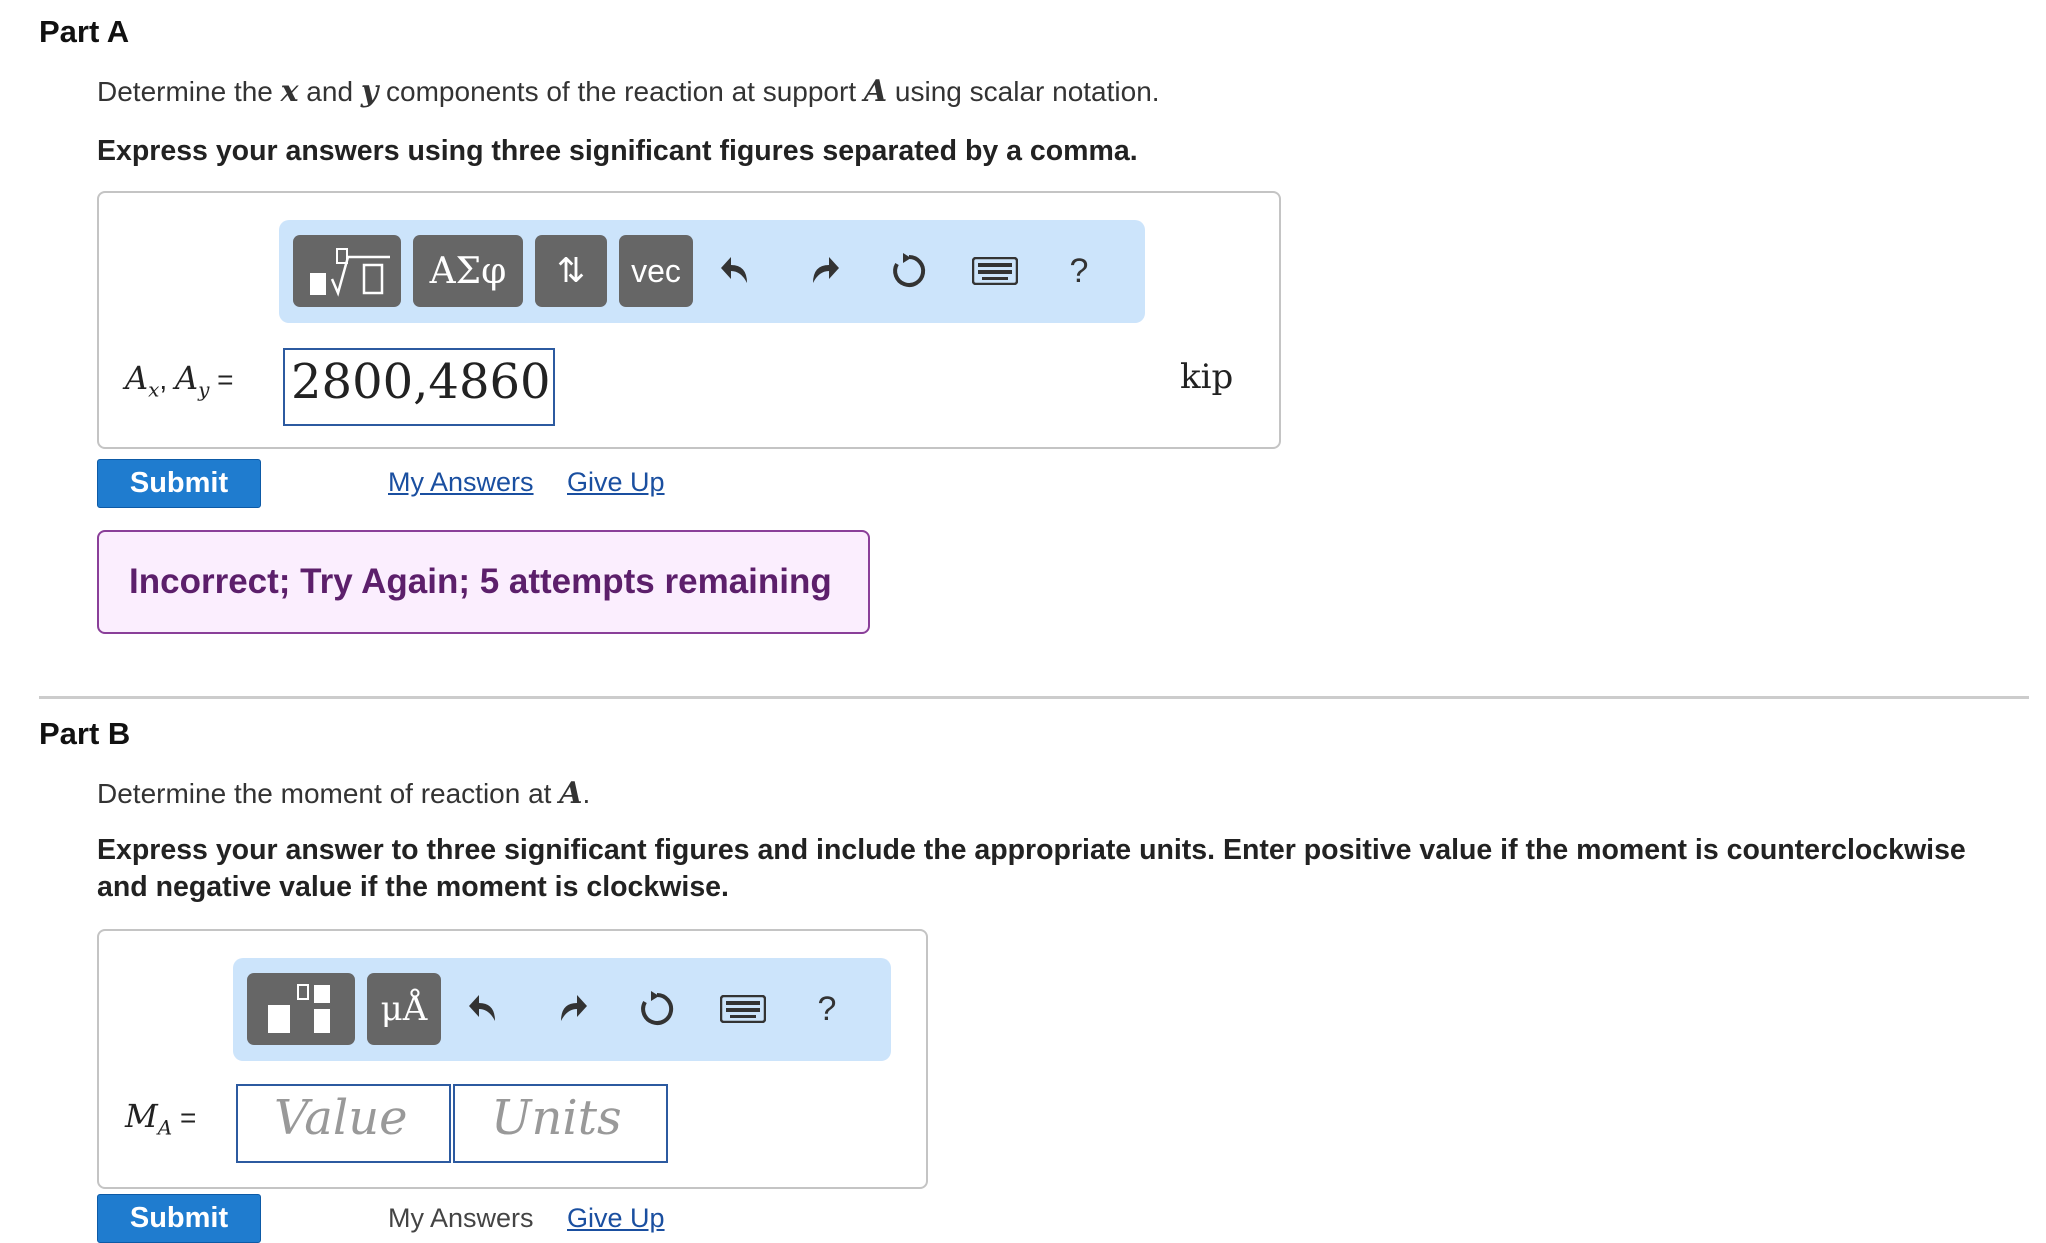 This screenshot has width=2046, height=1243. What do you see at coordinates (656, 271) in the screenshot?
I see `vector-button: vec` at bounding box center [656, 271].